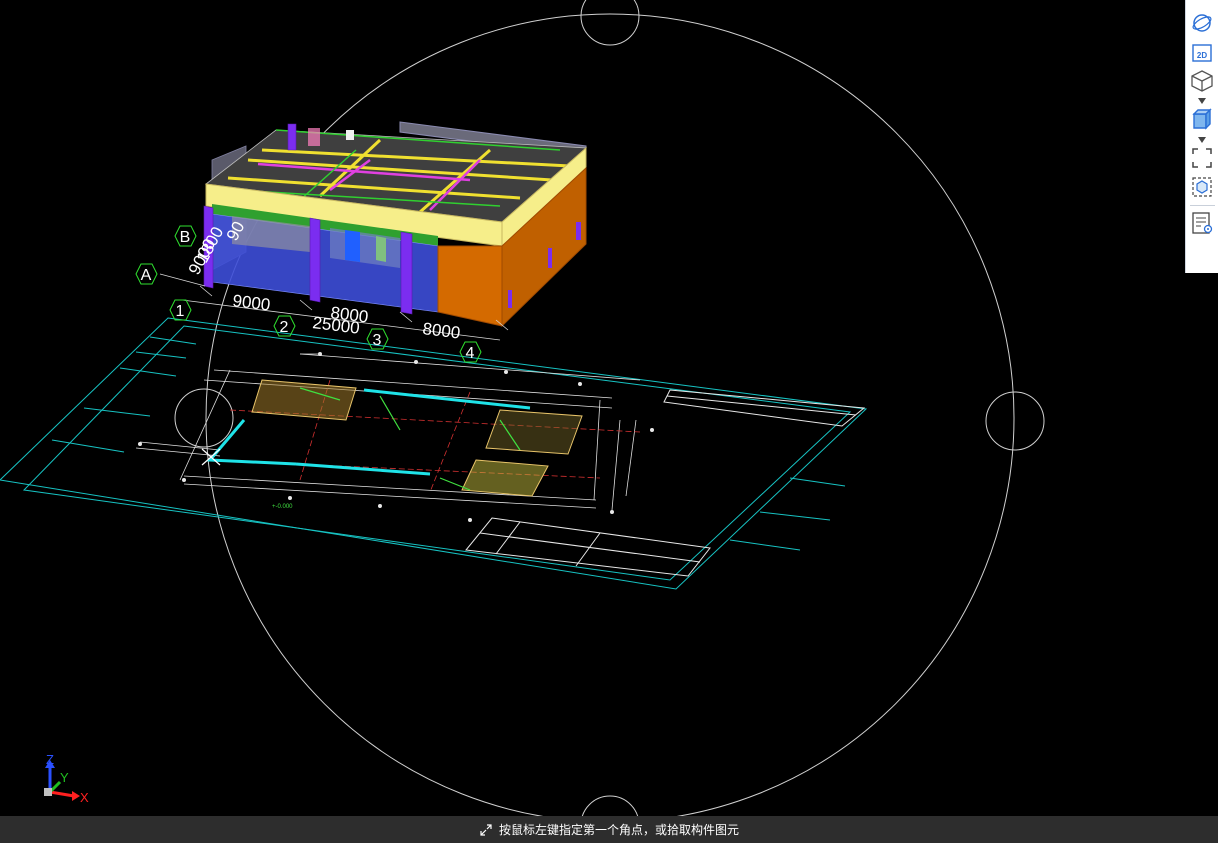  Describe the element at coordinates (185, 237) in the screenshot. I see `axis-bubble-b: B` at that location.